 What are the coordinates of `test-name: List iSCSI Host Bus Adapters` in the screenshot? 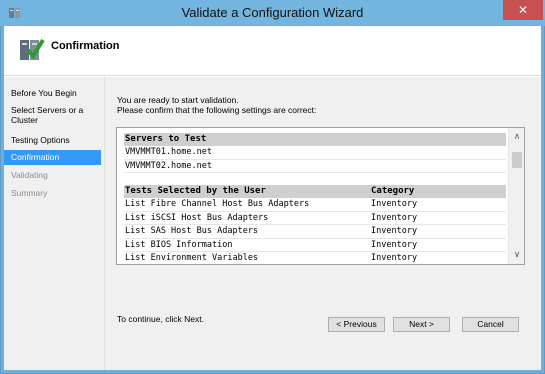 It's located at (197, 217).